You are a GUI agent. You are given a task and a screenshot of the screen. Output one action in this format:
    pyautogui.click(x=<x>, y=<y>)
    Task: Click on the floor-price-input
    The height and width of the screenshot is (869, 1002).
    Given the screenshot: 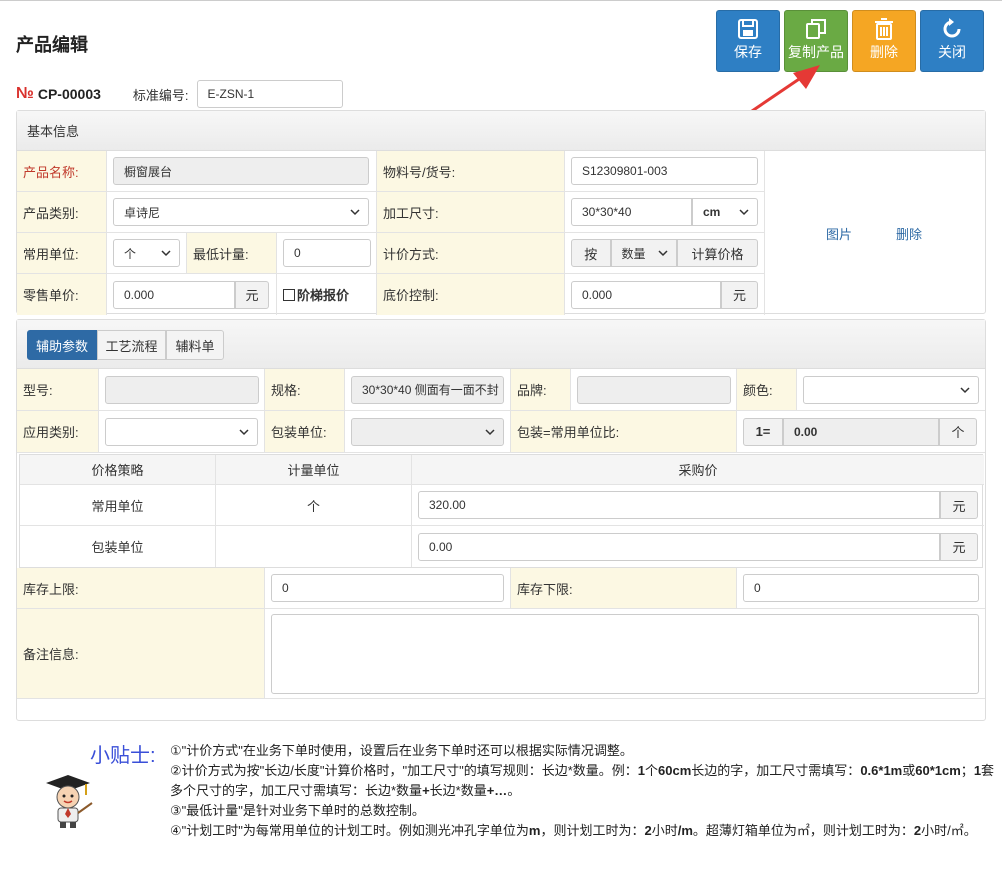 What is the action you would take?
    pyautogui.click(x=646, y=294)
    